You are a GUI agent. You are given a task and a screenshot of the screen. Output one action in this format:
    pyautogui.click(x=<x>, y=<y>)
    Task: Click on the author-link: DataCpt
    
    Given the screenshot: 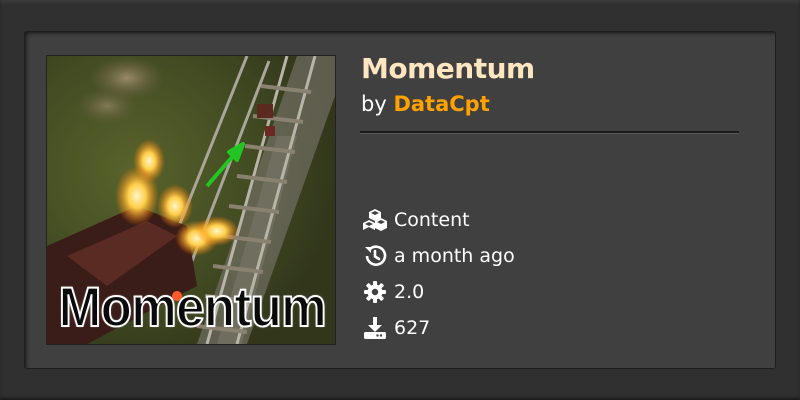 What is the action you would take?
    pyautogui.click(x=441, y=104)
    